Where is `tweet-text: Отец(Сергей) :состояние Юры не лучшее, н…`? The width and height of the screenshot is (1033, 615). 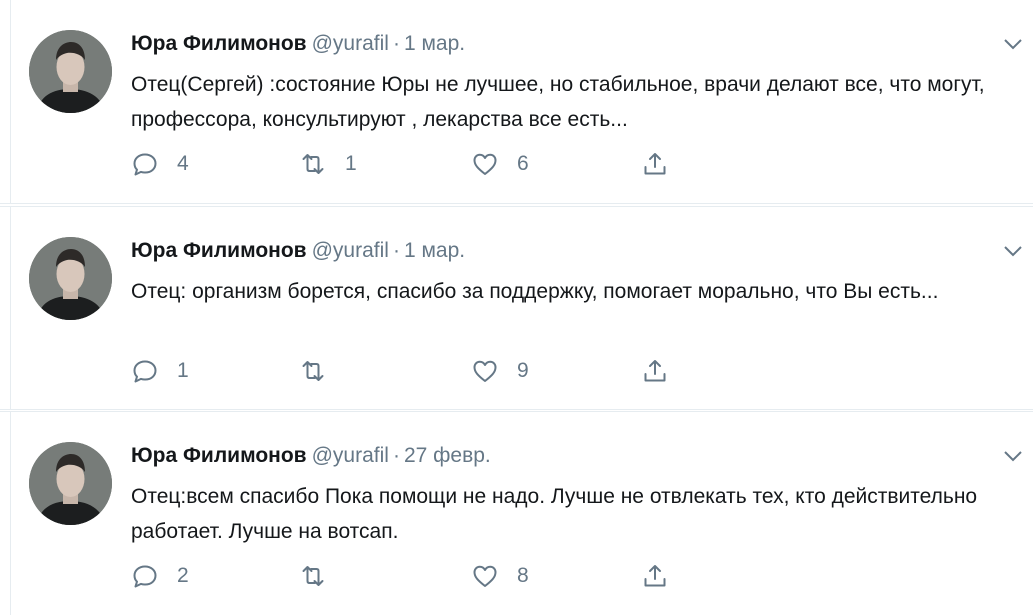
tweet-text: Отец(Сергей) :состояние Юры не лучшее, н… is located at coordinates (558, 102).